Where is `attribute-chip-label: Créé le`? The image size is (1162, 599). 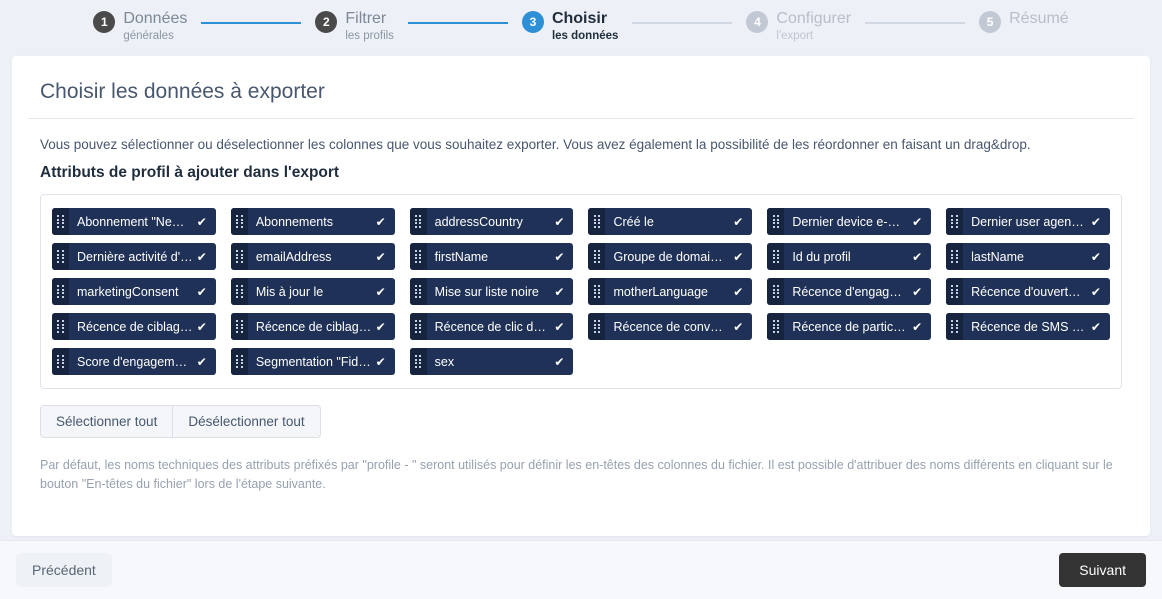 attribute-chip-label: Créé le is located at coordinates (633, 221).